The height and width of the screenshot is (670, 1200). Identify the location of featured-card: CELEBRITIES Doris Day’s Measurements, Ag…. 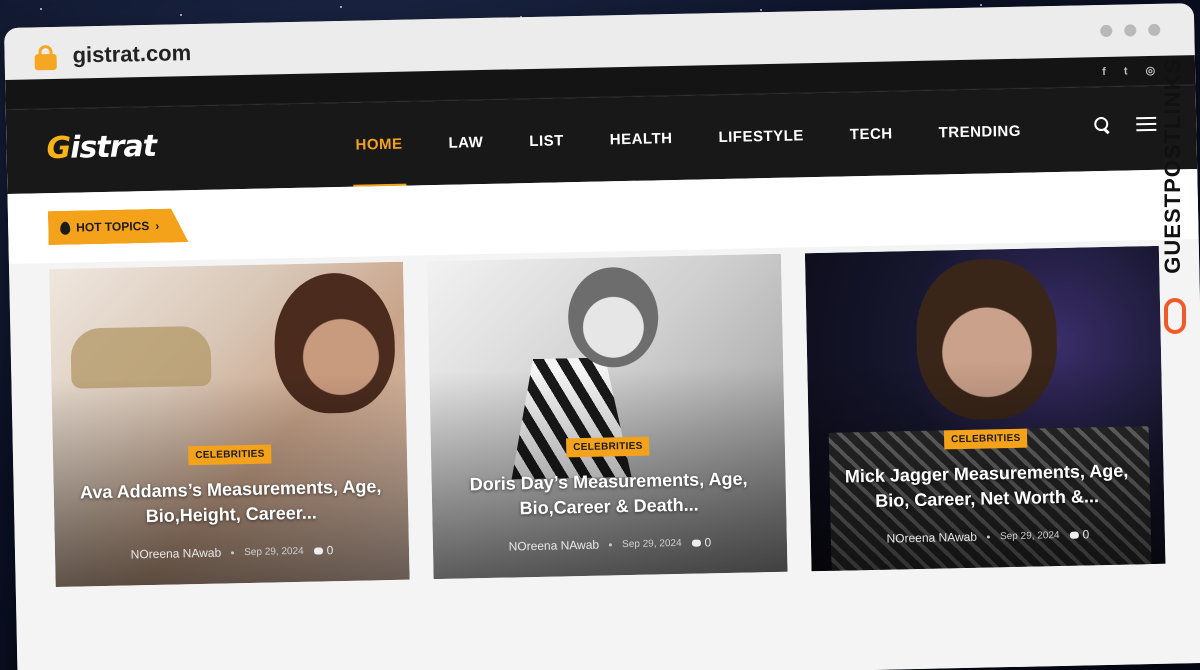
(607, 416).